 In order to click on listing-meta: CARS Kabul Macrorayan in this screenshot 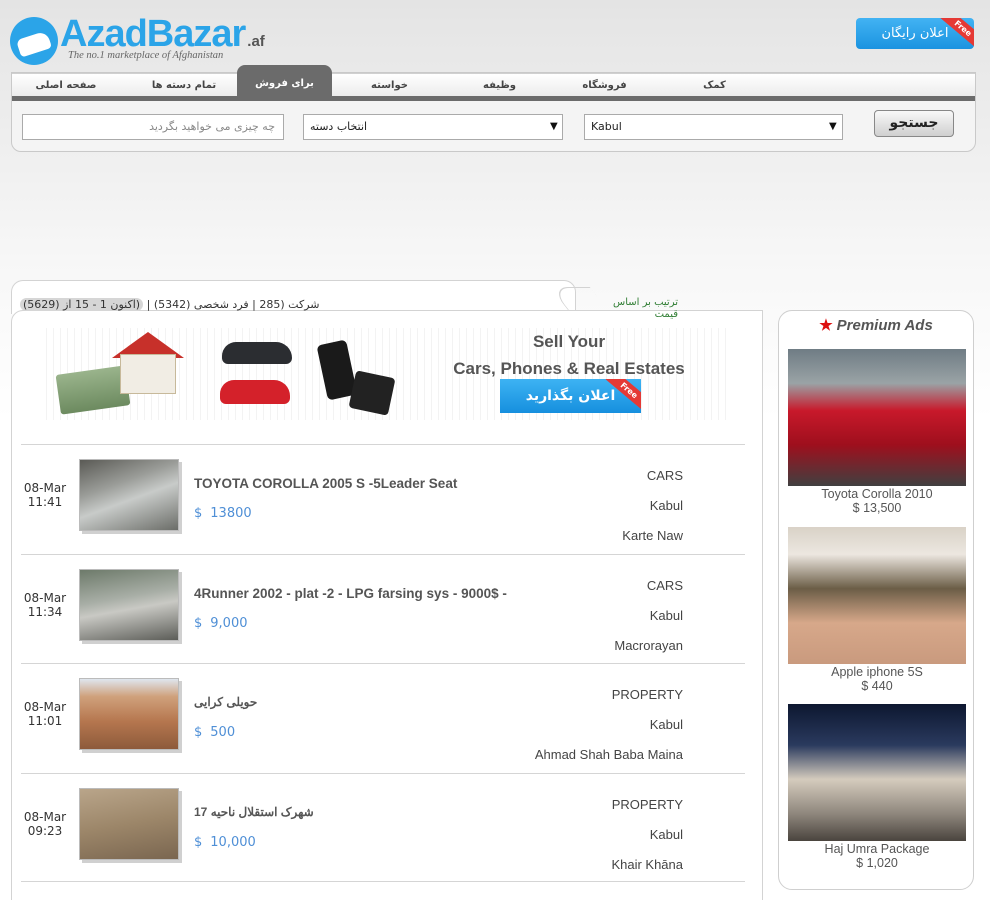, I will do `click(648, 615)`.